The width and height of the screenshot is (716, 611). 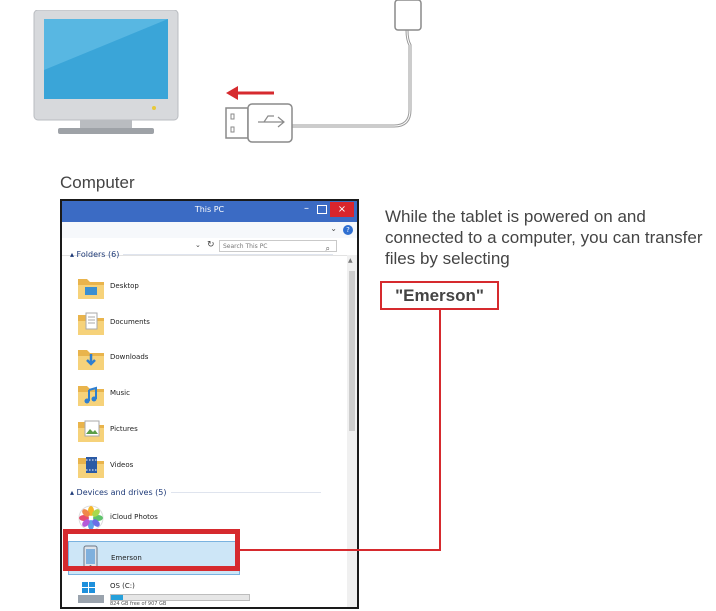 What do you see at coordinates (91, 289) in the screenshot?
I see `desktop-folder-icon` at bounding box center [91, 289].